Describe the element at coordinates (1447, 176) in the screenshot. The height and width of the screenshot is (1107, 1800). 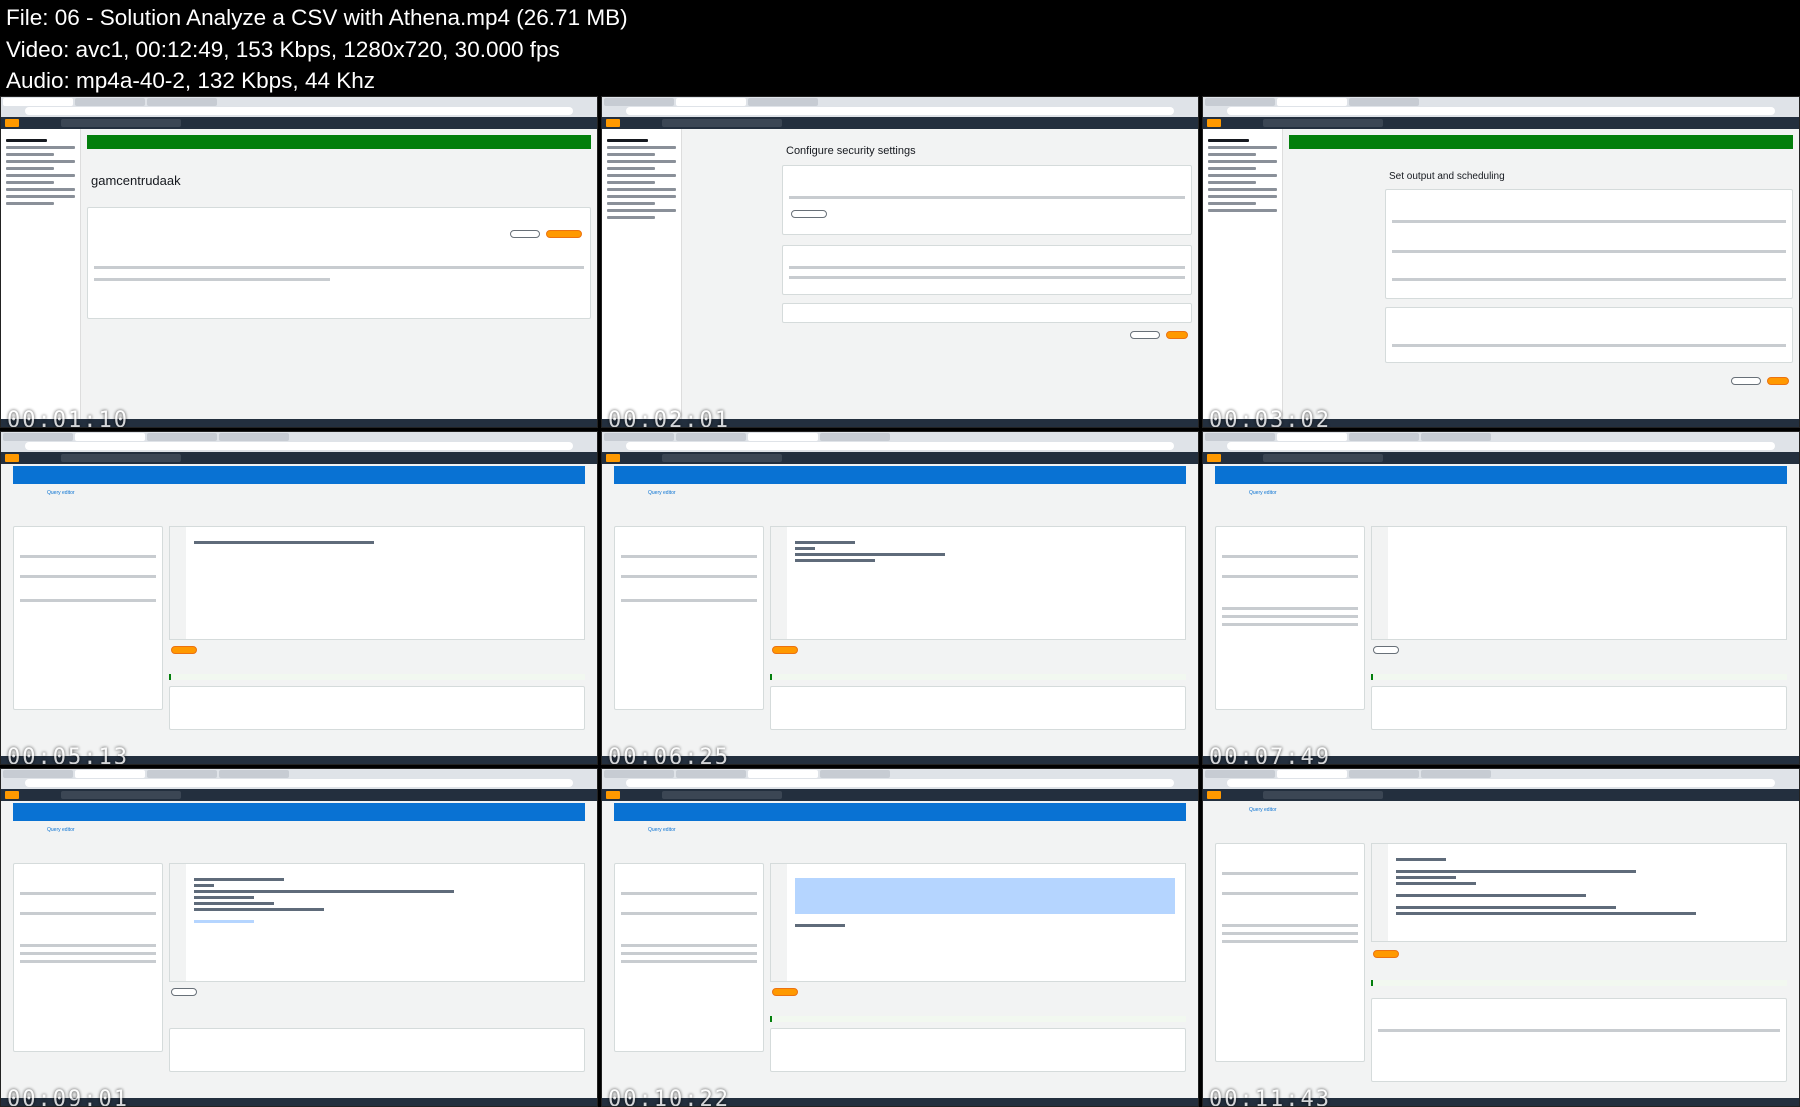
I see `step-title: Set output and scheduling` at that location.